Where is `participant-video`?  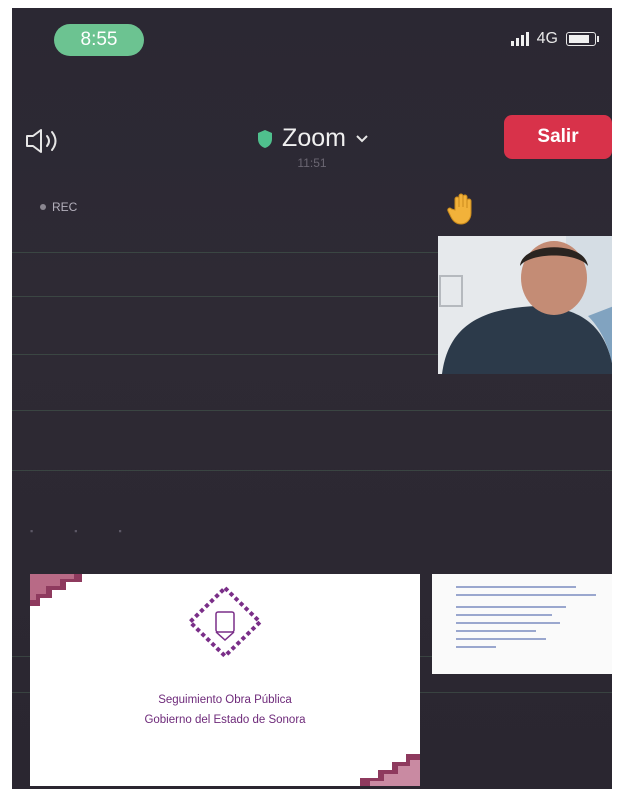 participant-video is located at coordinates (525, 305).